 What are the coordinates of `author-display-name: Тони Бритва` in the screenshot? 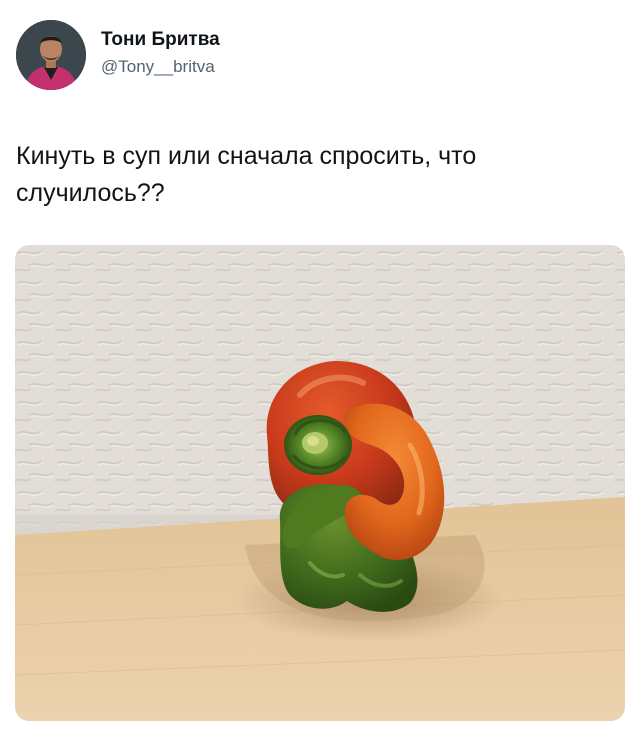 It's located at (160, 40).